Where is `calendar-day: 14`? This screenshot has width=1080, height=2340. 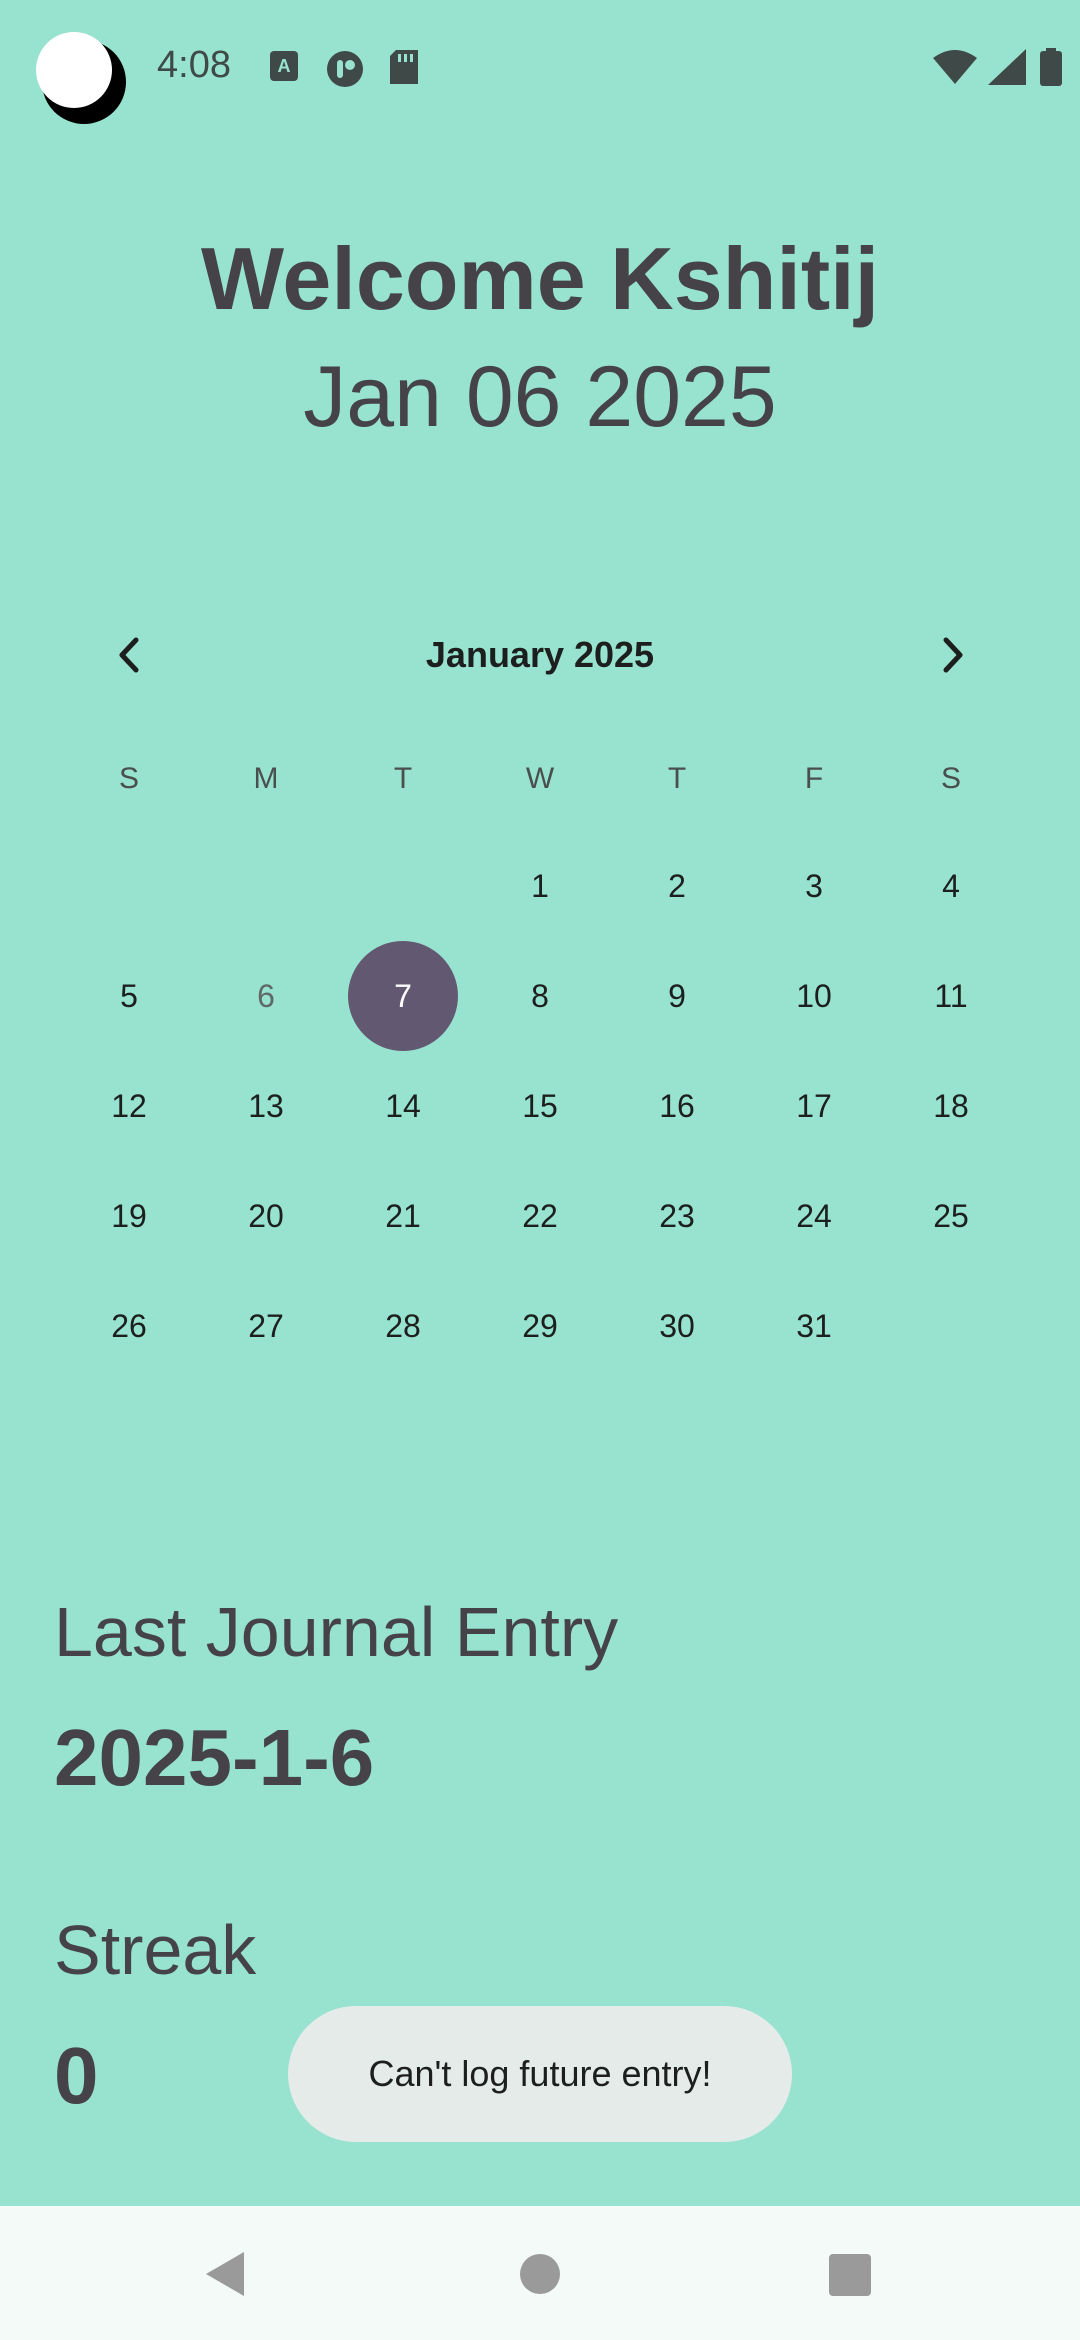
calendar-day: 14 is located at coordinates (403, 1106).